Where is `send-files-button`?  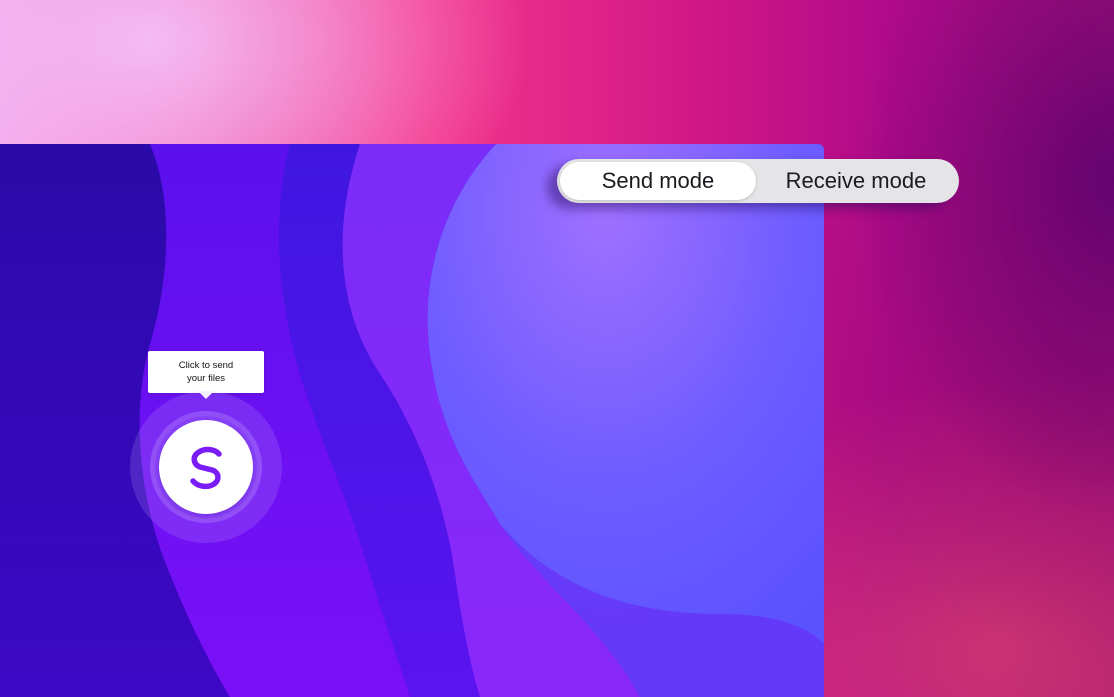
send-files-button is located at coordinates (206, 467).